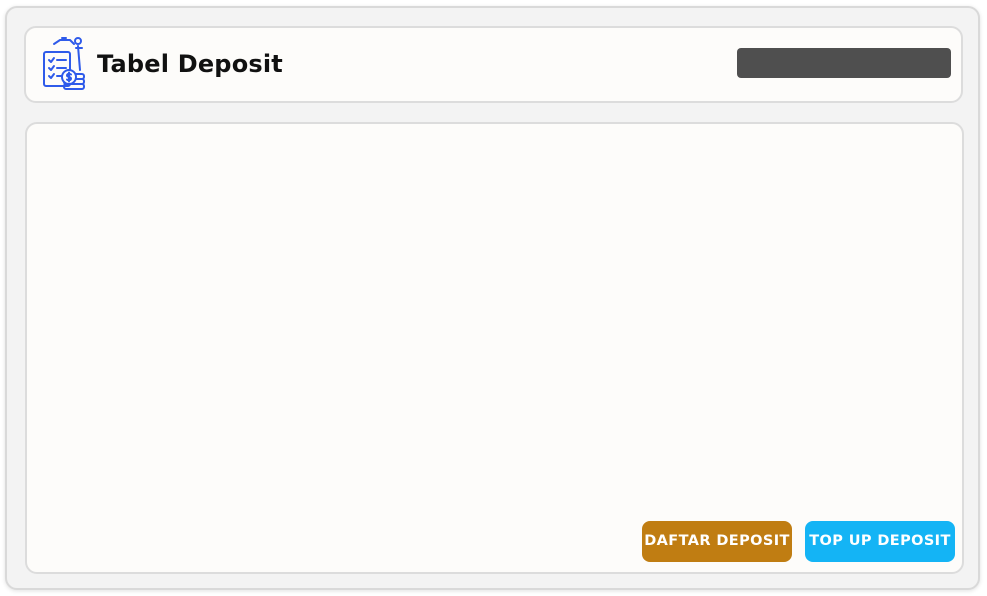  I want to click on search-input, so click(844, 63).